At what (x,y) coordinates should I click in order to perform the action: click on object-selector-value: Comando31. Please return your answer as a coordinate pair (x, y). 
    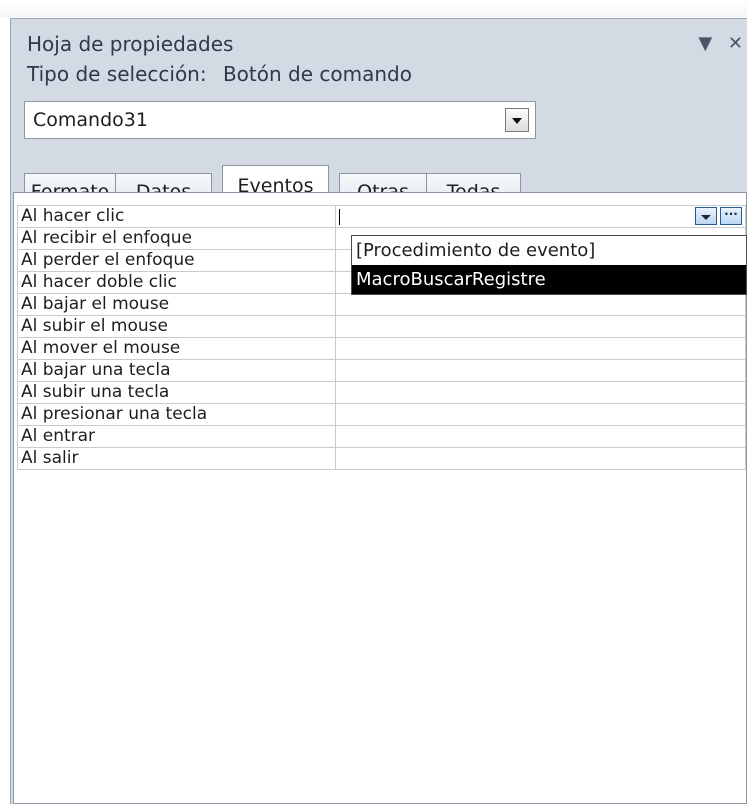
    Looking at the image, I should click on (90, 120).